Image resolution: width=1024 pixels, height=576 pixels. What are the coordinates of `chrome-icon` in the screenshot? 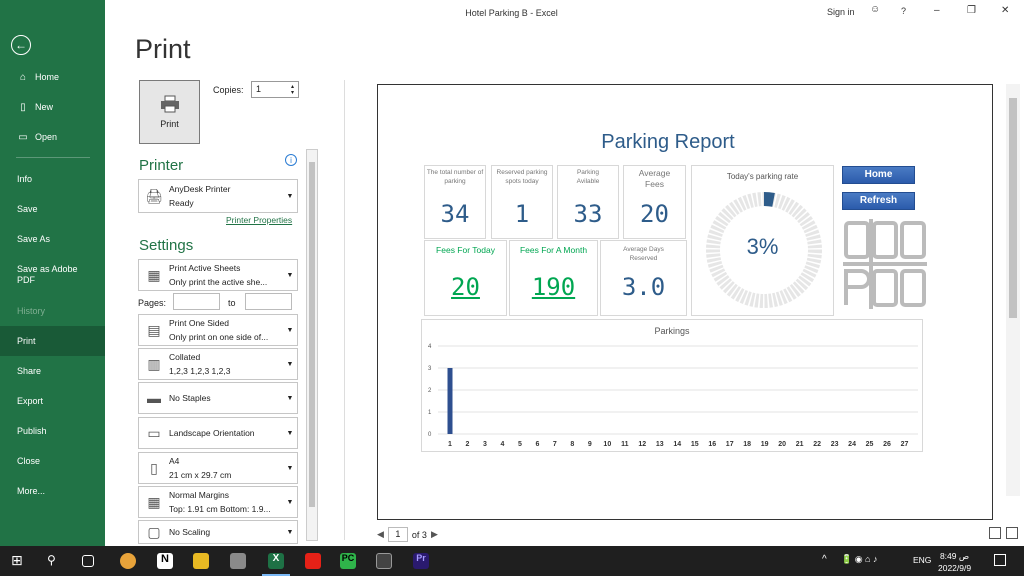 It's located at (128, 561).